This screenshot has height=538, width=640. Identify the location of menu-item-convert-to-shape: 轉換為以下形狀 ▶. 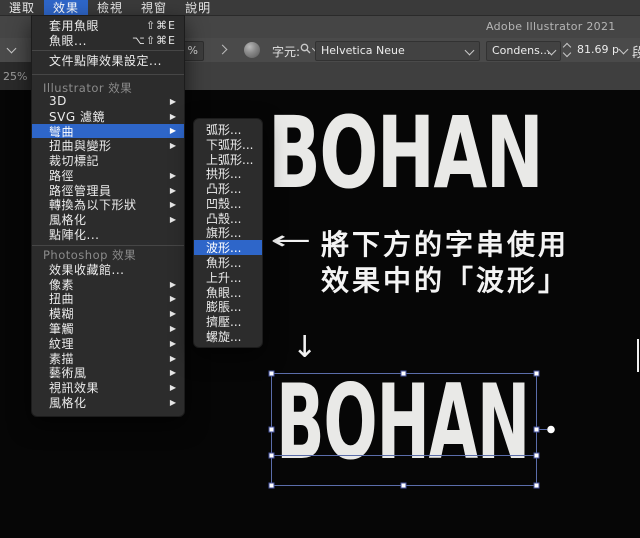
(108, 205).